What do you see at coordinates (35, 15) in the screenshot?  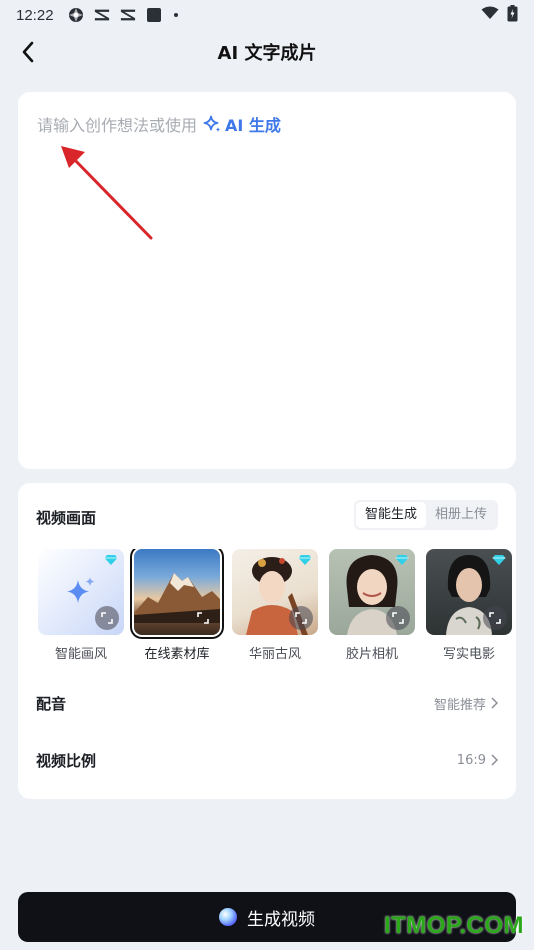 I see `status-time: 12:22` at bounding box center [35, 15].